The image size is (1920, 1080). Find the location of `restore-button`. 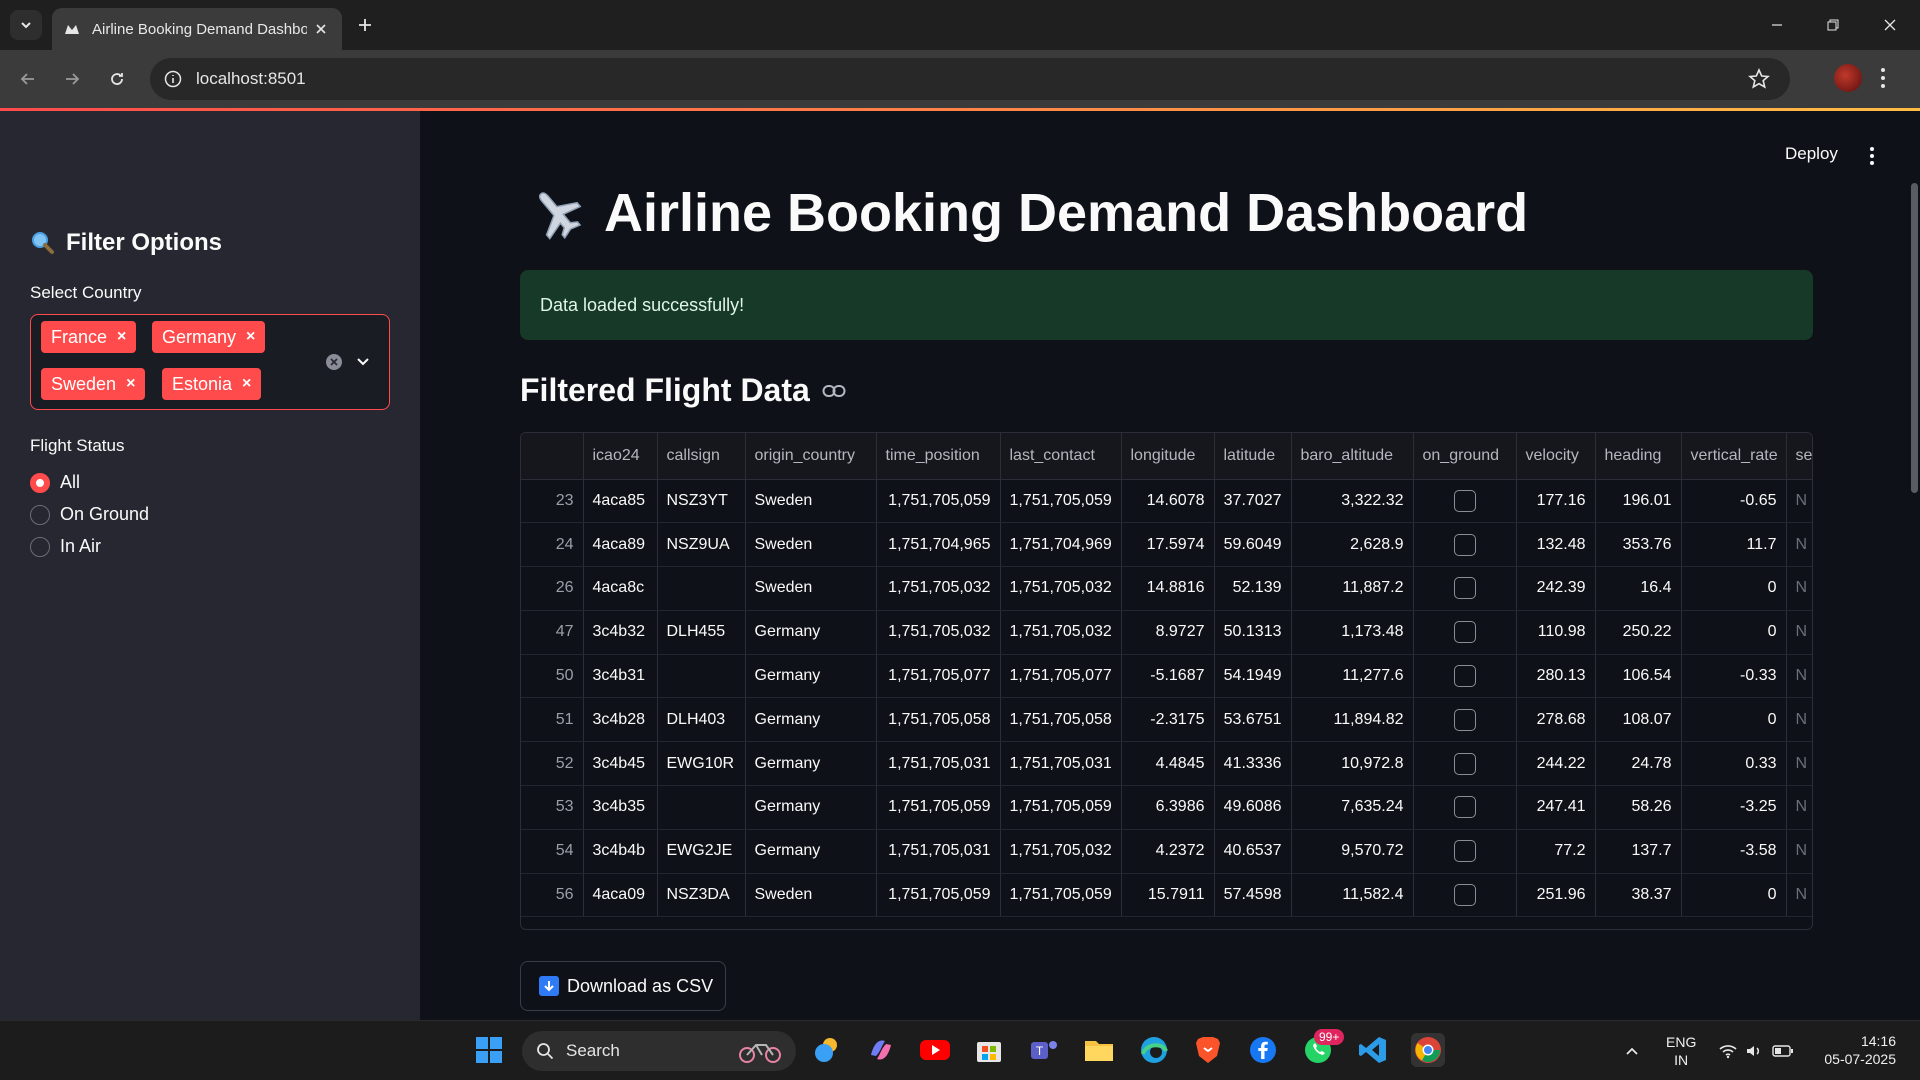

restore-button is located at coordinates (1833, 25).